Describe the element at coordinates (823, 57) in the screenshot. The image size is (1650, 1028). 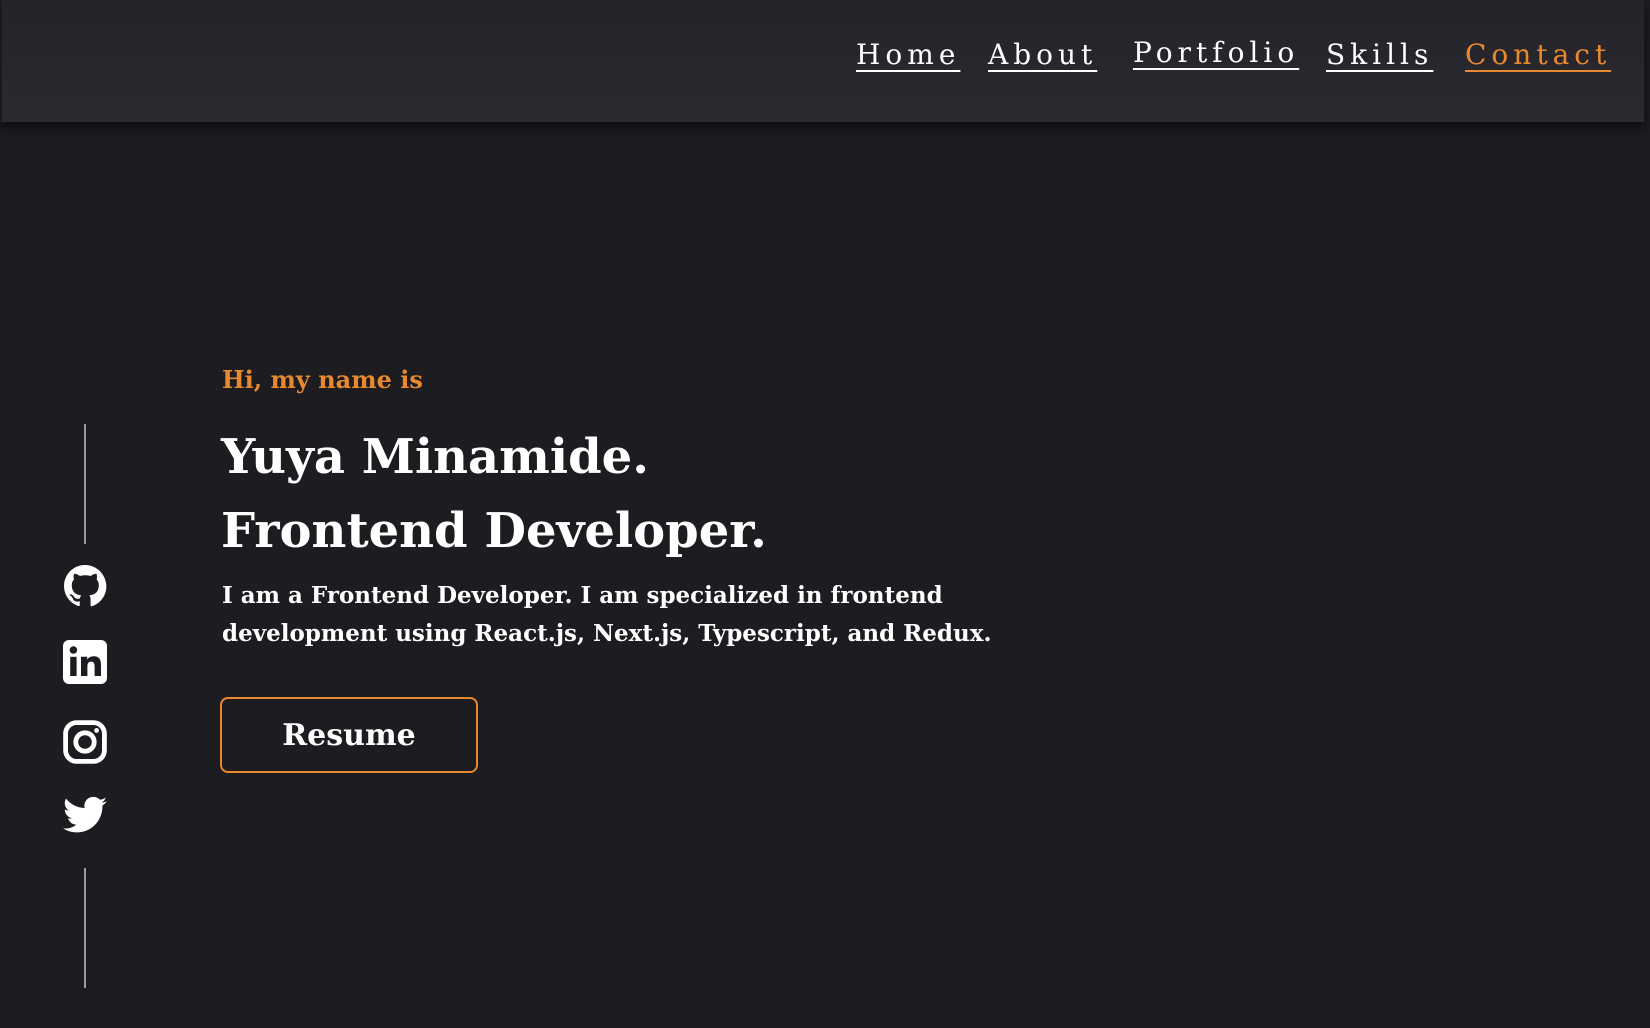
I see `nav-menu: Home About Portfolio Skills Contact` at that location.